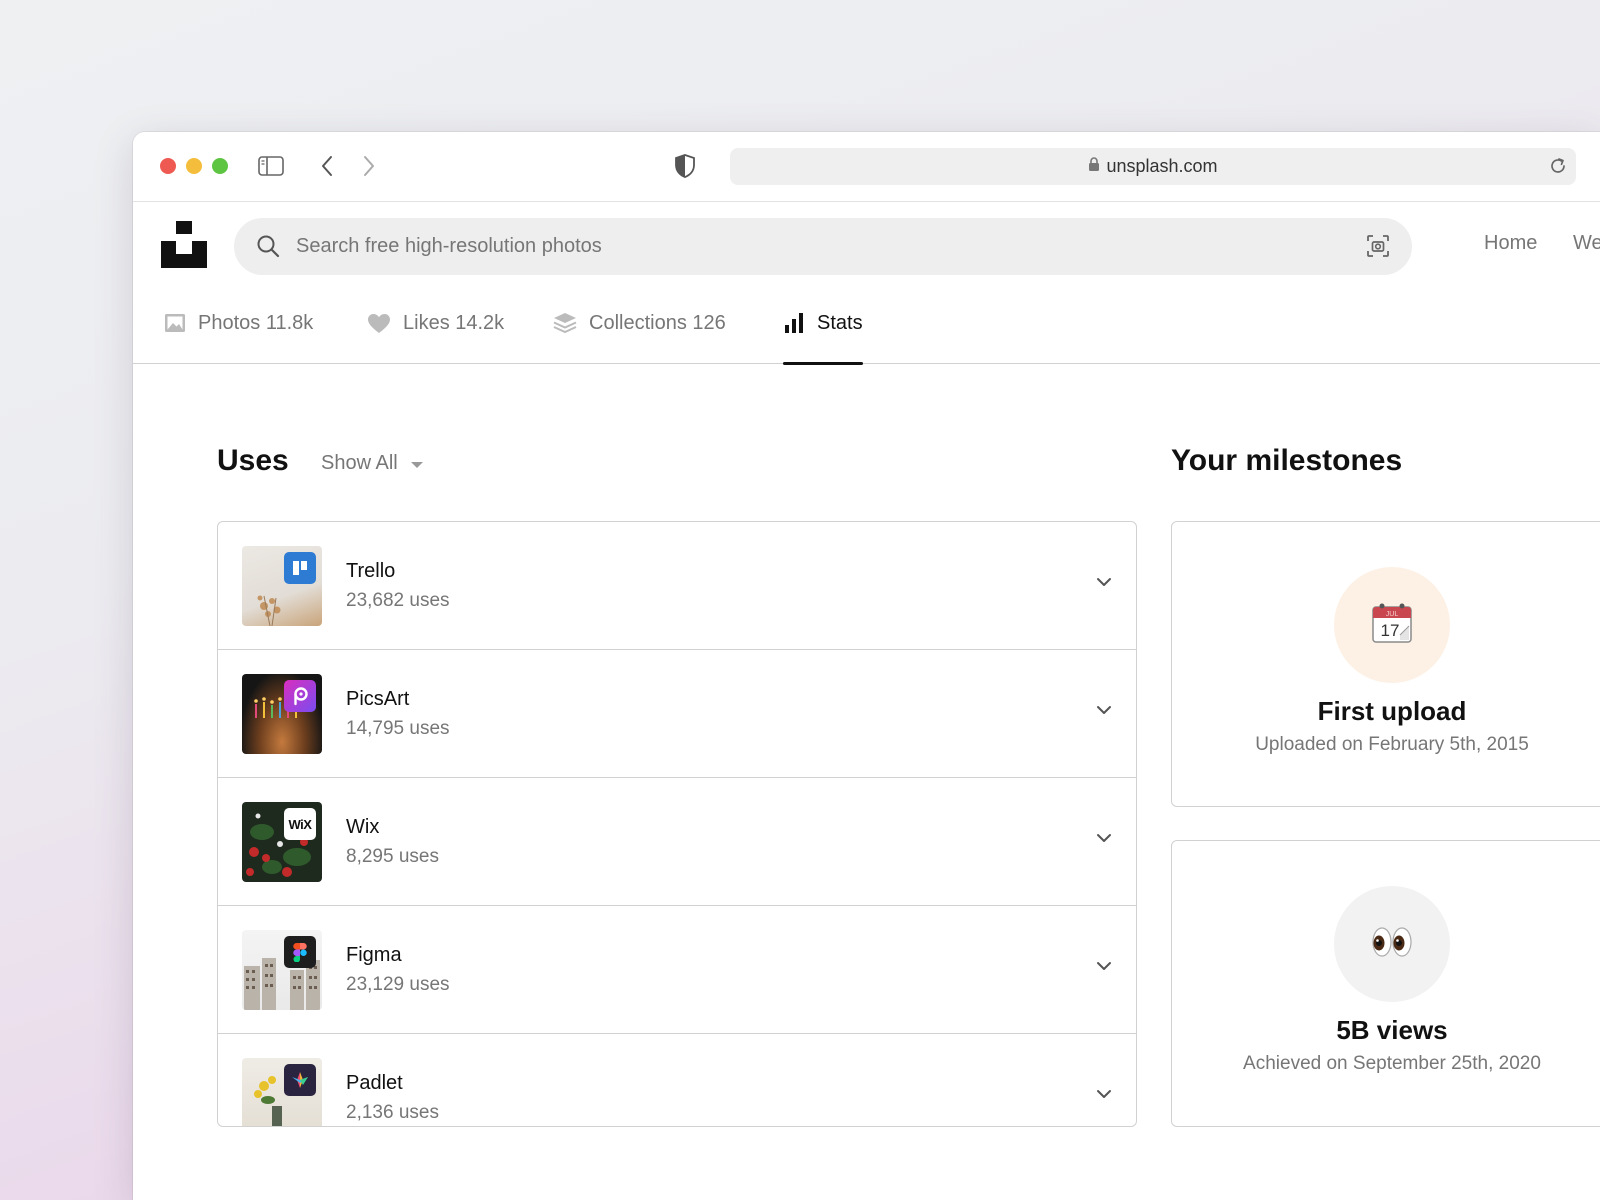  Describe the element at coordinates (300, 696) in the screenshot. I see `picsart-icon` at that location.